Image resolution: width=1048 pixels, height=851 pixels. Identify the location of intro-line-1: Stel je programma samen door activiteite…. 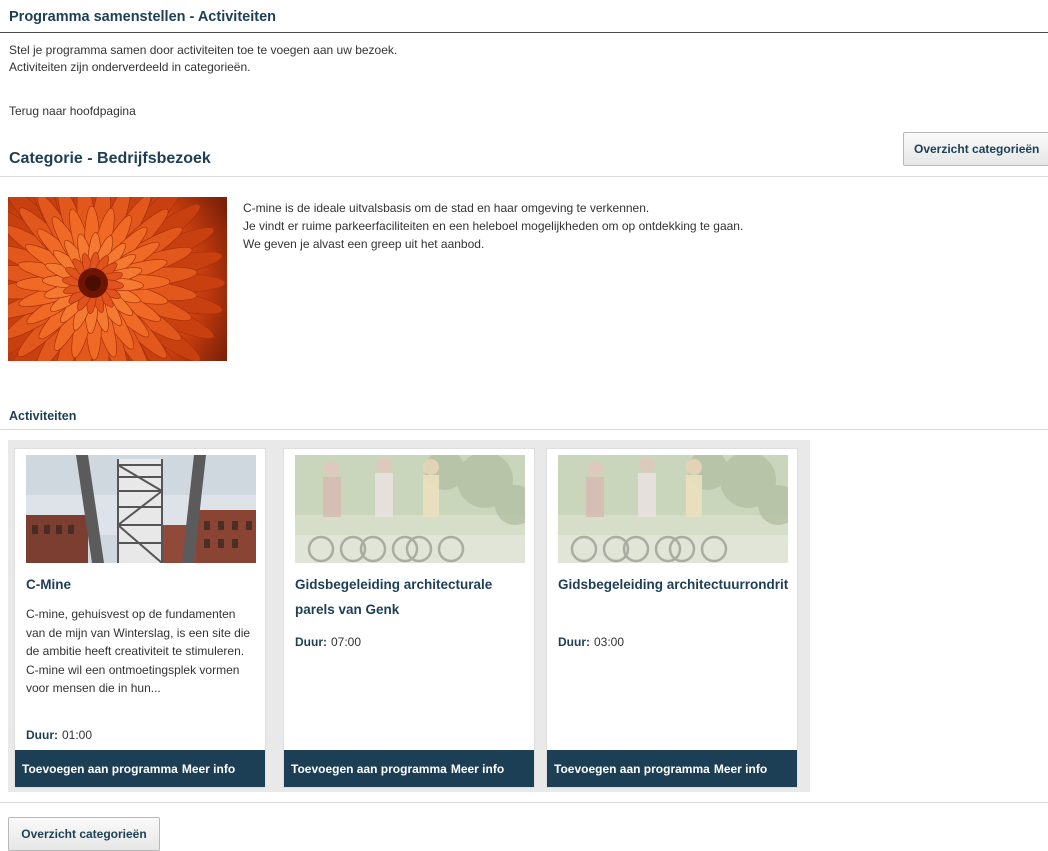
(203, 50).